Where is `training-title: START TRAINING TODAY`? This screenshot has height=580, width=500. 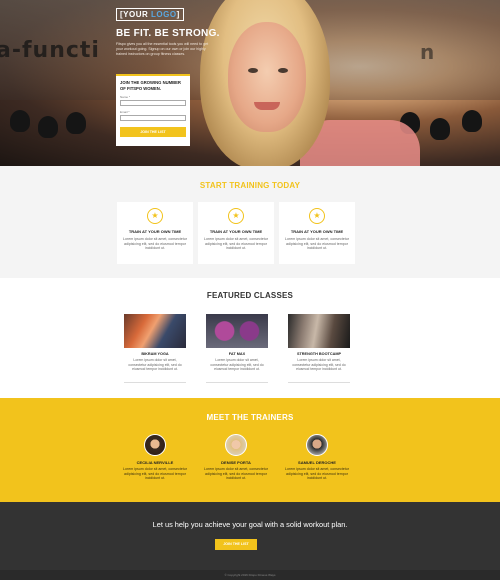 training-title: START TRAINING TODAY is located at coordinates (250, 185).